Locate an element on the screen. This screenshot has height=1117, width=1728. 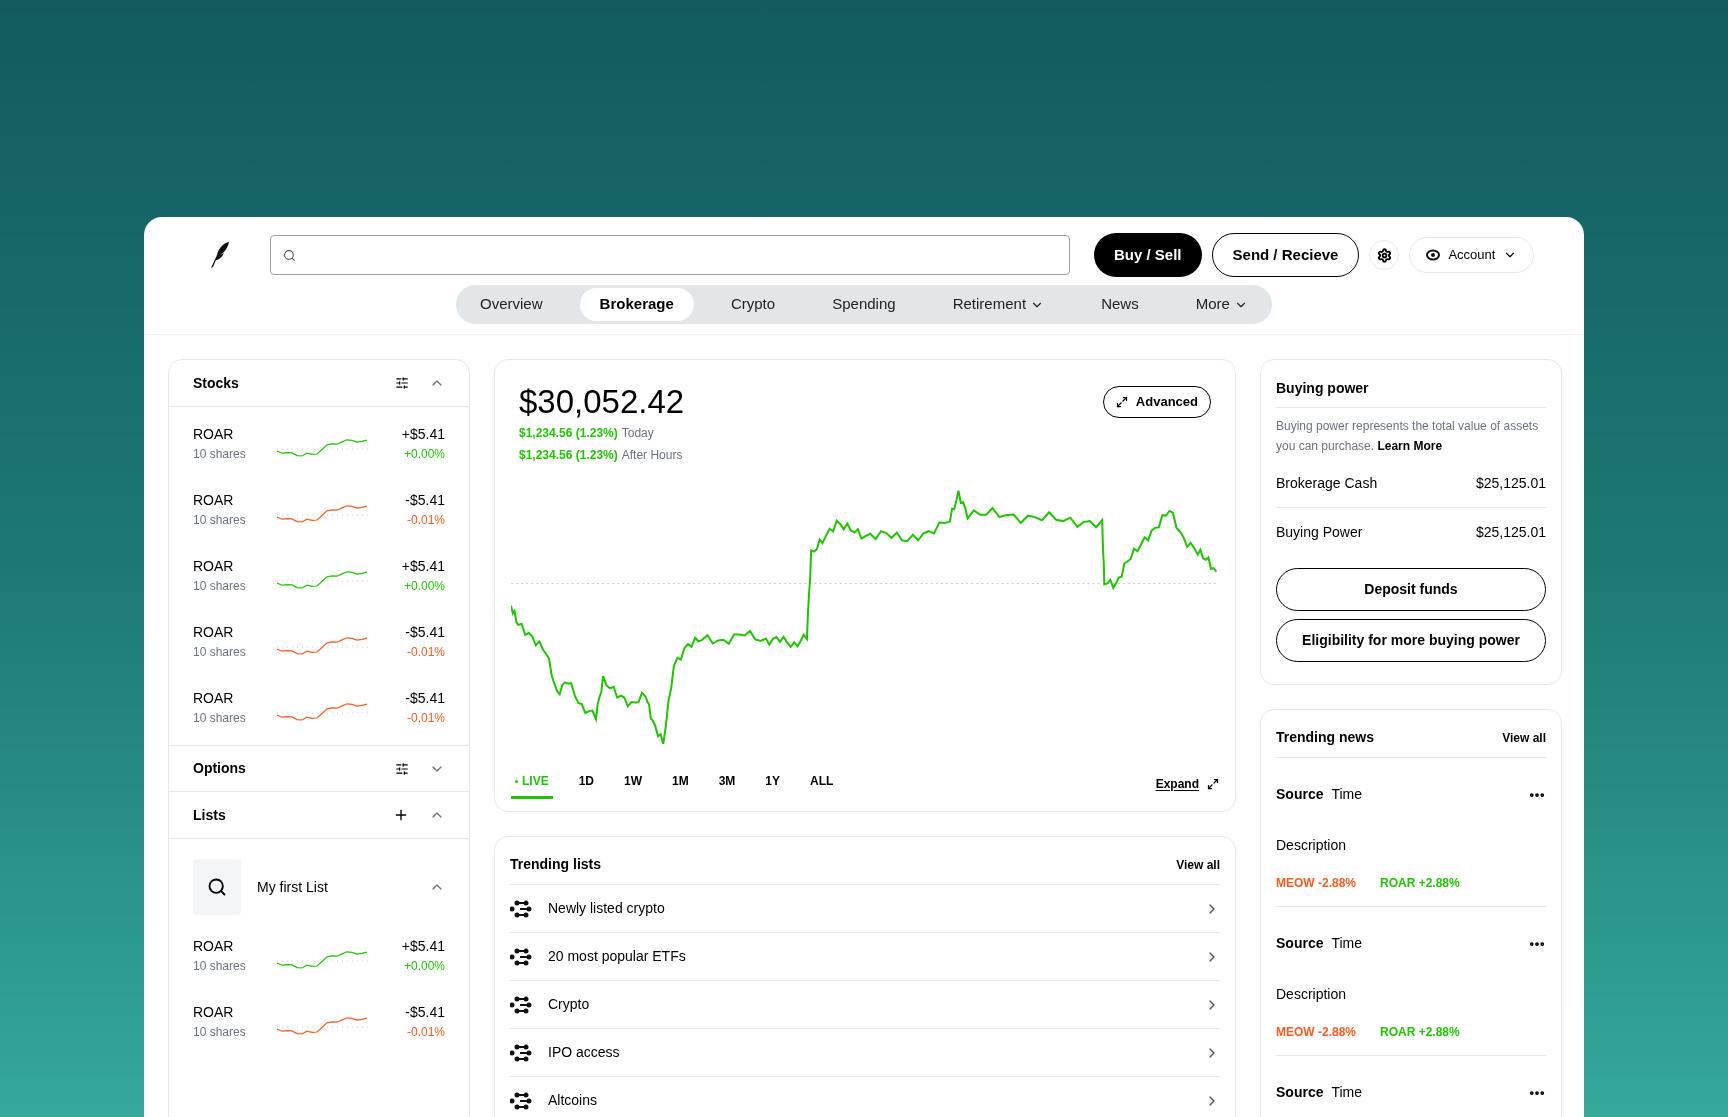
outline-button: Eligibility for more buying power is located at coordinates (1411, 640).